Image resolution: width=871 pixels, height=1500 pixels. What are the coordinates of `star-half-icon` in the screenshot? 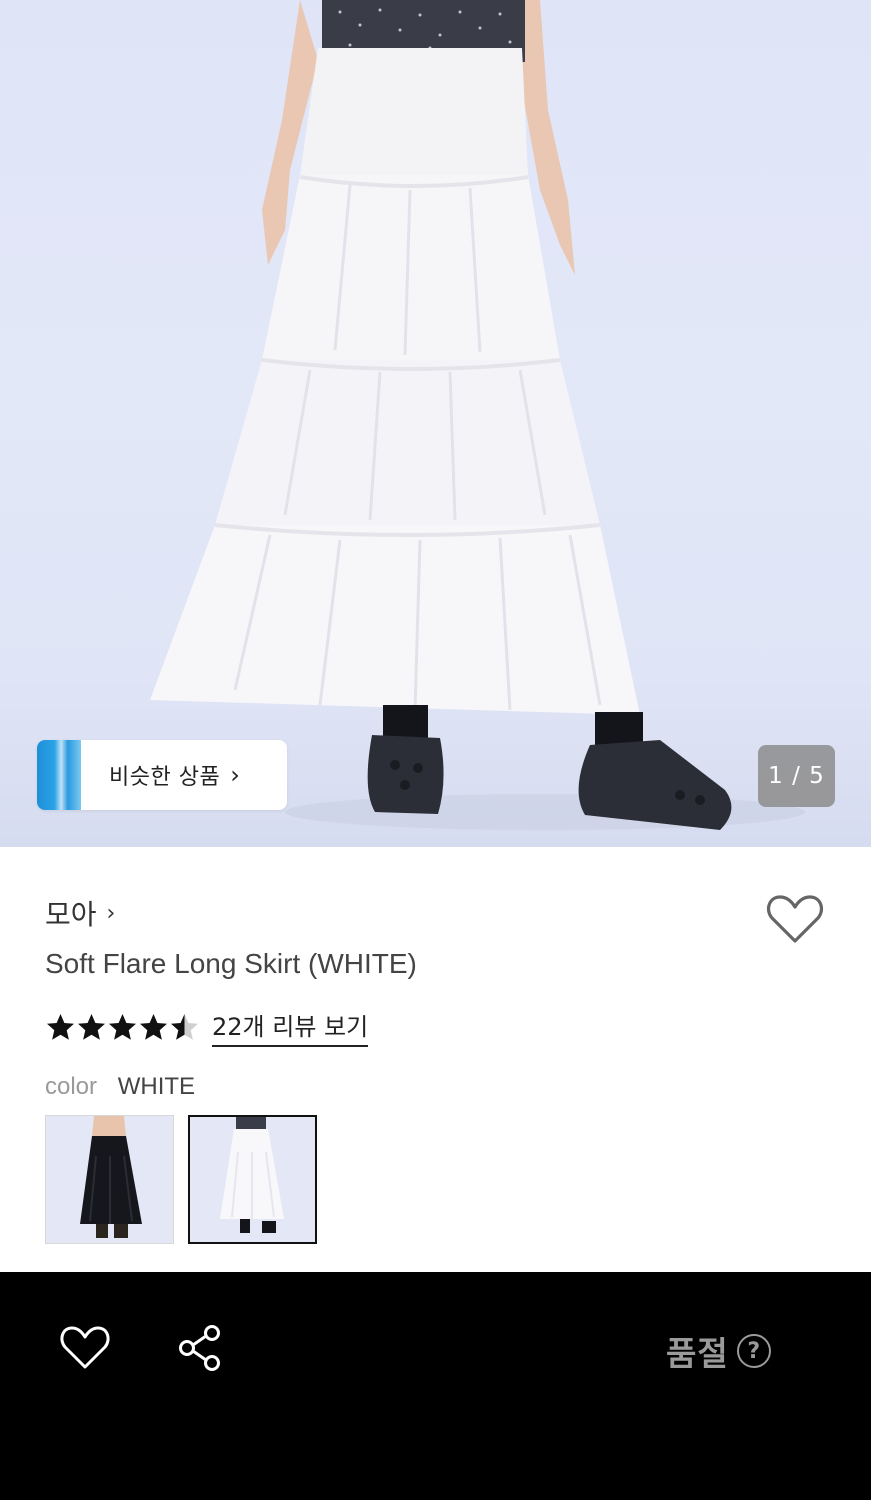 It's located at (184, 1026).